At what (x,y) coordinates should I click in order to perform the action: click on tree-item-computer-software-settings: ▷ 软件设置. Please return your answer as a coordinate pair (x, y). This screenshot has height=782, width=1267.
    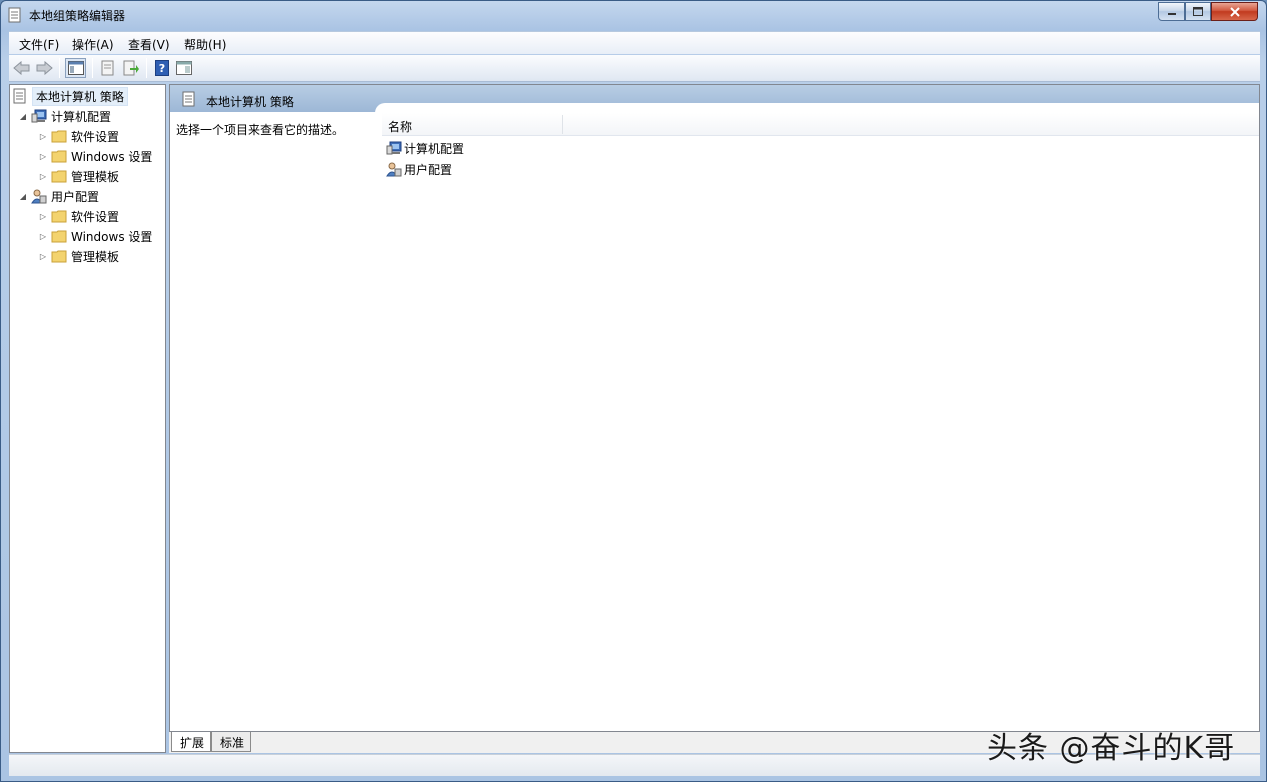
    Looking at the image, I should click on (78, 136).